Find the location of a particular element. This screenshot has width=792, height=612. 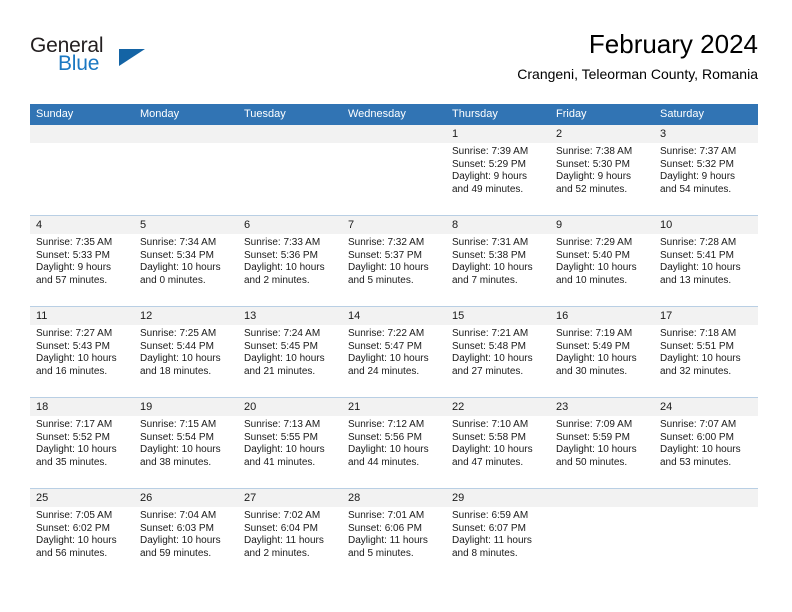

sunset-time: Sunset: 5:29 PM is located at coordinates (489, 164).